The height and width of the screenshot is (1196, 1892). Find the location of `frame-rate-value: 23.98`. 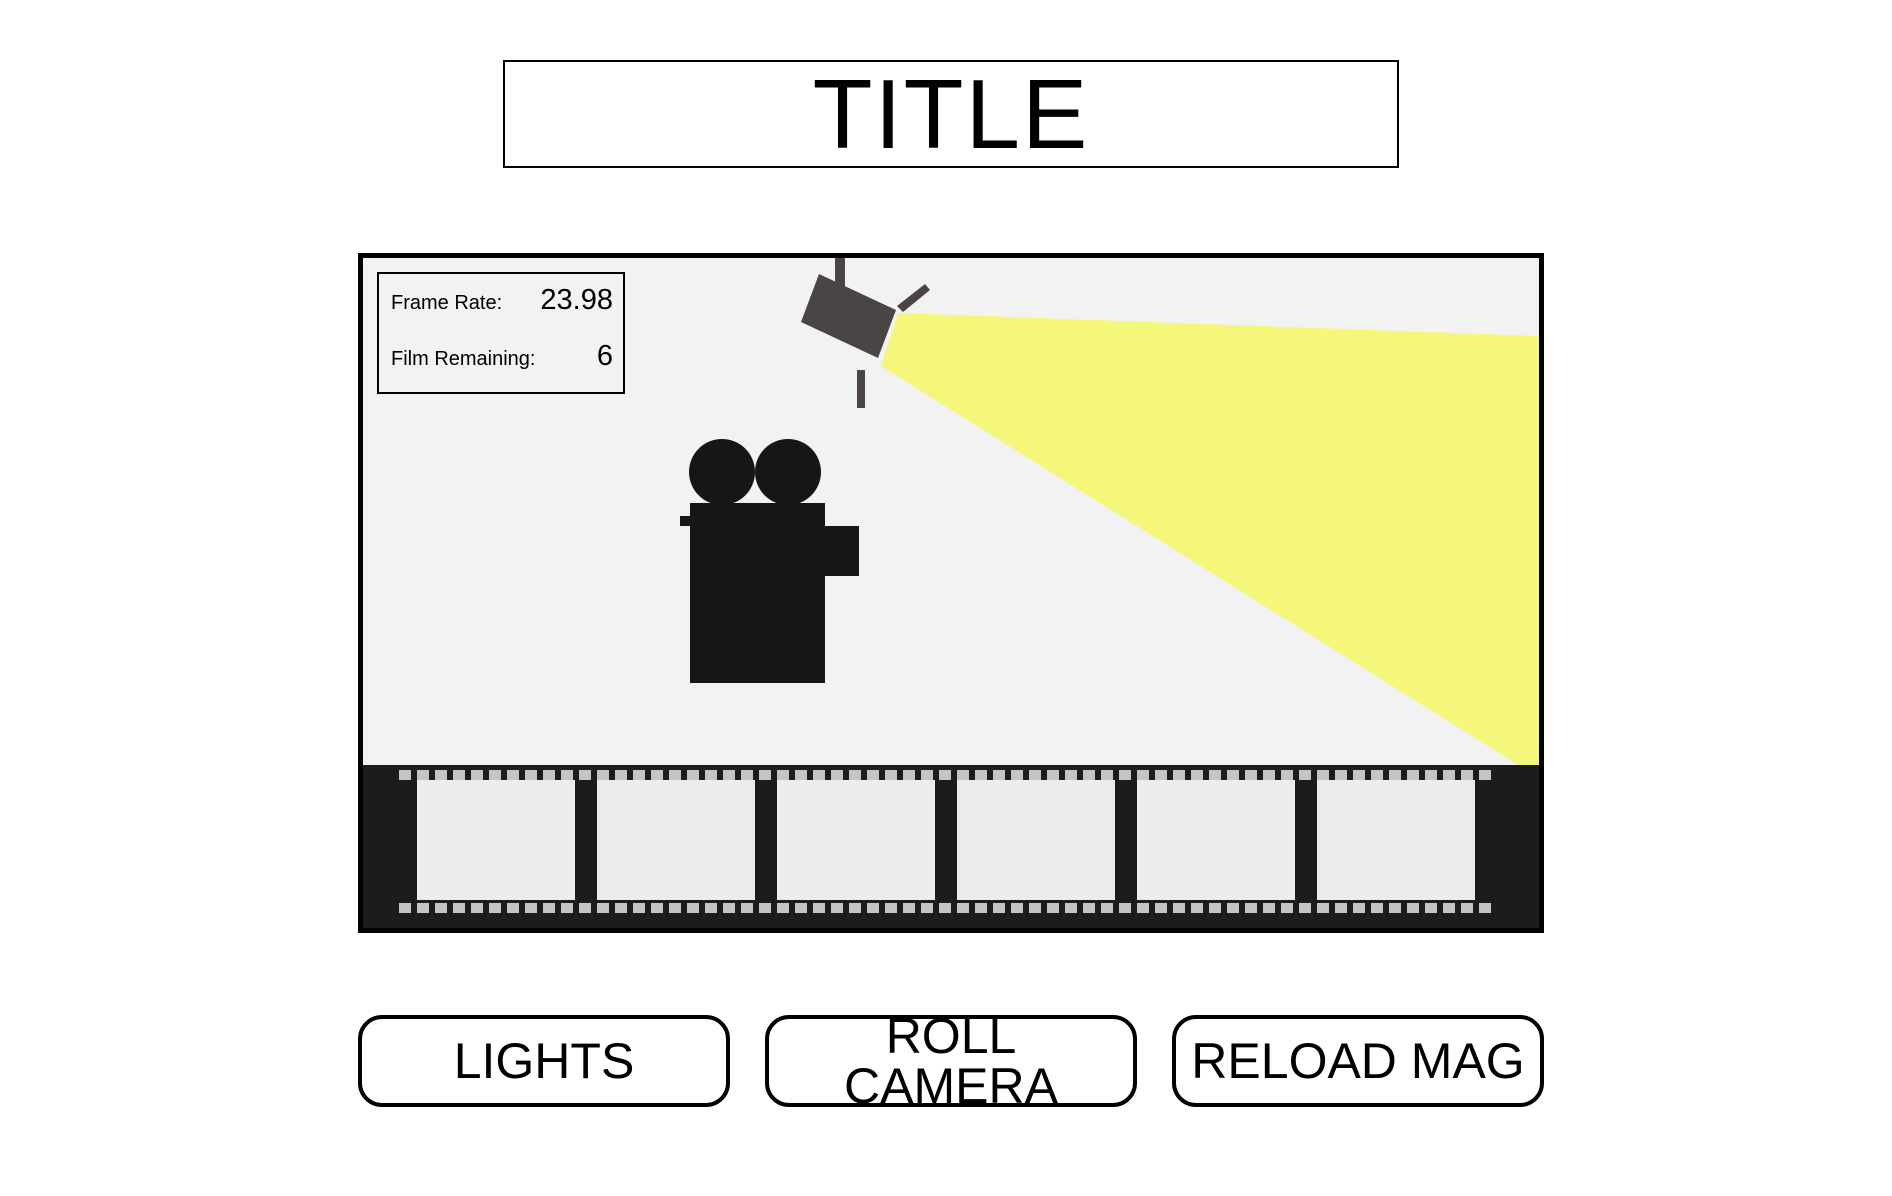

frame-rate-value: 23.98 is located at coordinates (576, 300).